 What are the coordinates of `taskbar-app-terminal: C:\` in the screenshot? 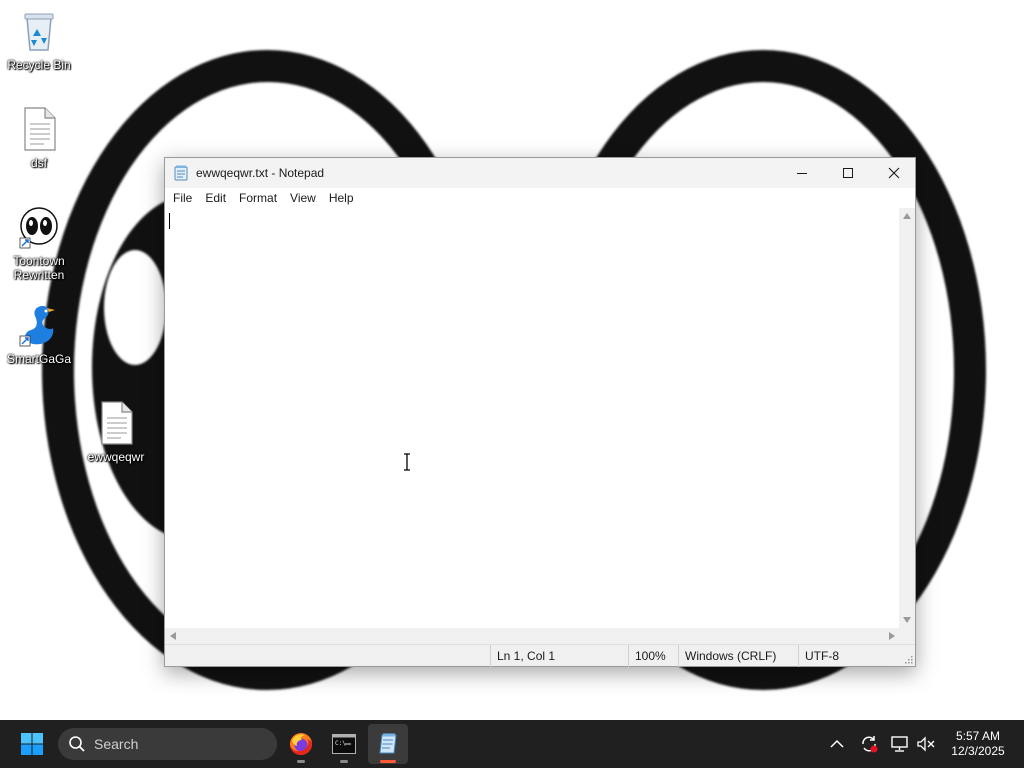 It's located at (344, 744).